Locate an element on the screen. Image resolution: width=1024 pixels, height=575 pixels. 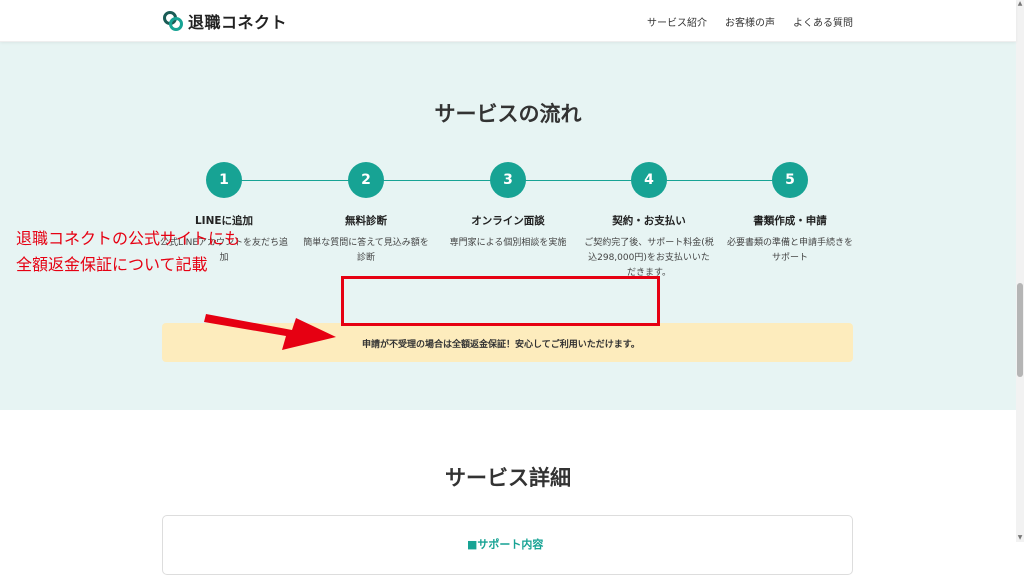
step-description: 簡単な質問に答えて見込み額を診断 is located at coordinates (366, 250).